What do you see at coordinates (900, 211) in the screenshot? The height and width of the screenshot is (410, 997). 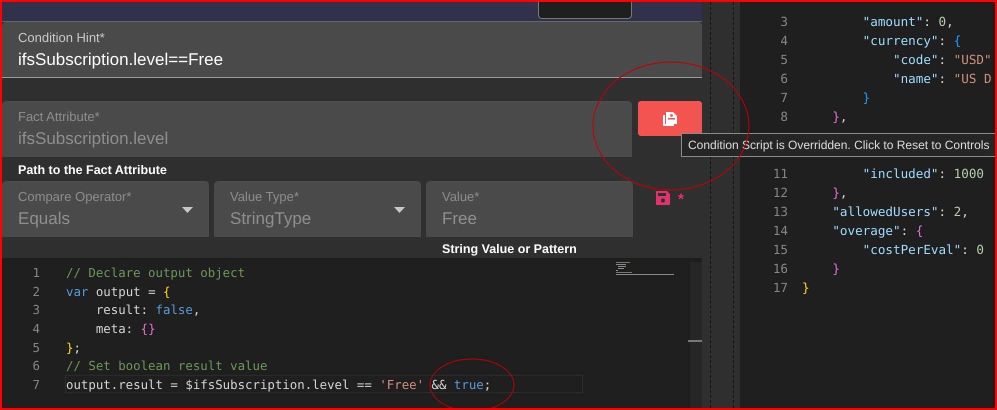 I see `code-line: "allowedUsers": 2,` at bounding box center [900, 211].